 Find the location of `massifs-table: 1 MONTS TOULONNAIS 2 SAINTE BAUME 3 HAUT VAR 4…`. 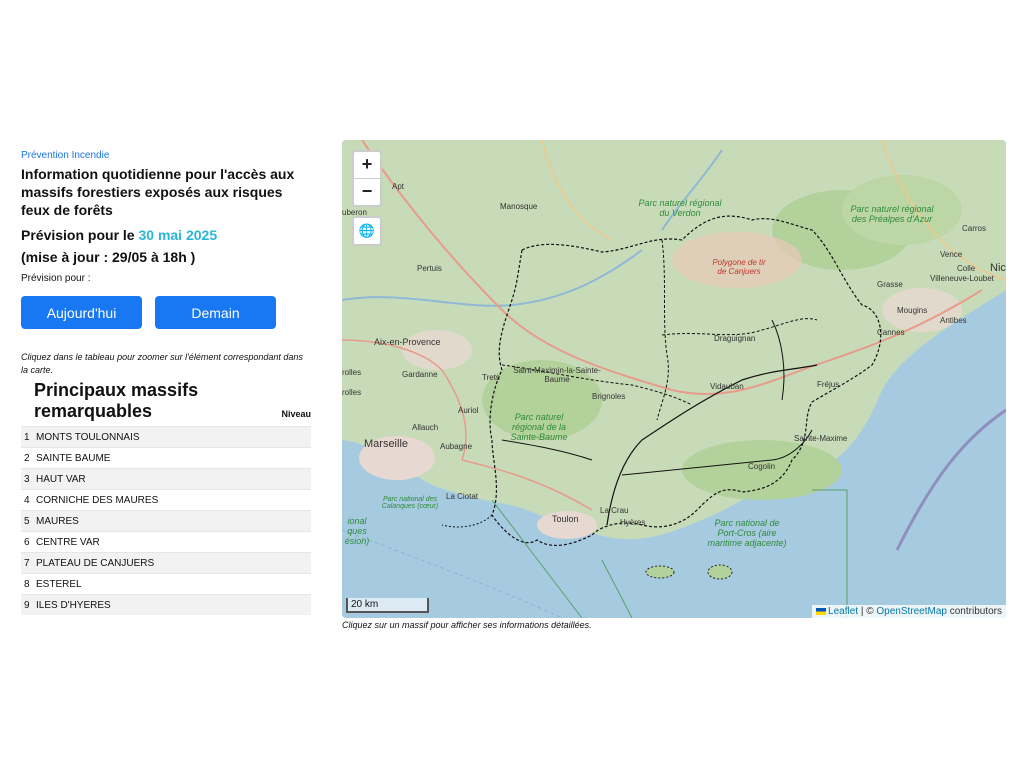

massifs-table: 1 MONTS TOULONNAIS 2 SAINTE BAUME 3 HAUT VAR 4… is located at coordinates (166, 520).